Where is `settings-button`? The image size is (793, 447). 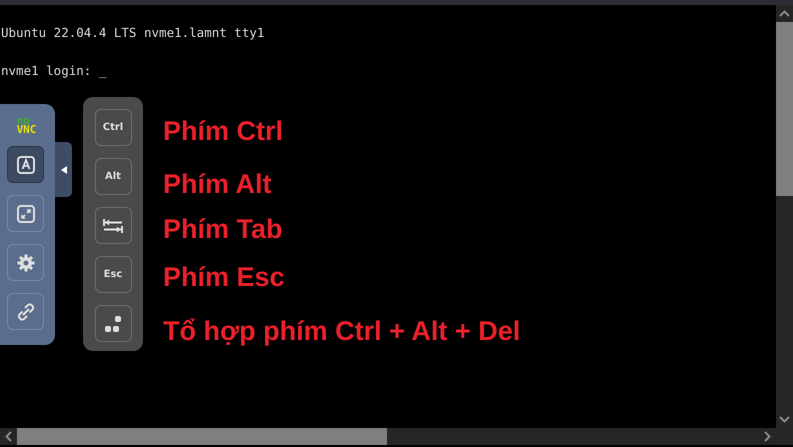 settings-button is located at coordinates (25, 262).